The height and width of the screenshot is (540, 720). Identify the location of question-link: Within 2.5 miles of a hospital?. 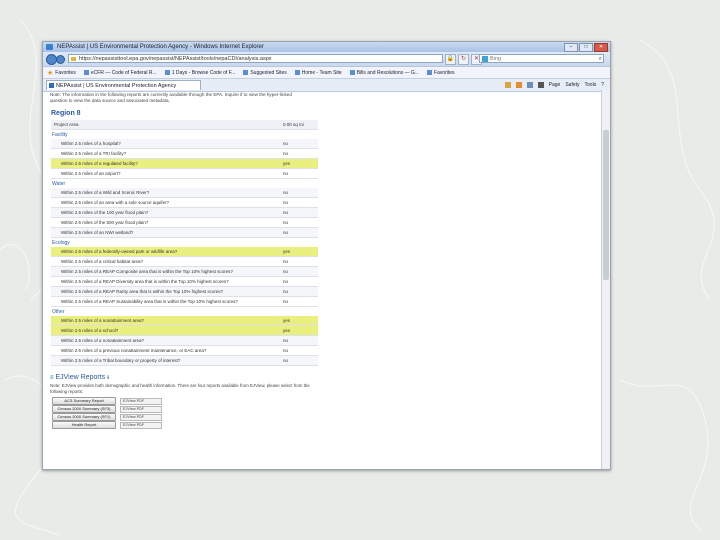
(165, 144).